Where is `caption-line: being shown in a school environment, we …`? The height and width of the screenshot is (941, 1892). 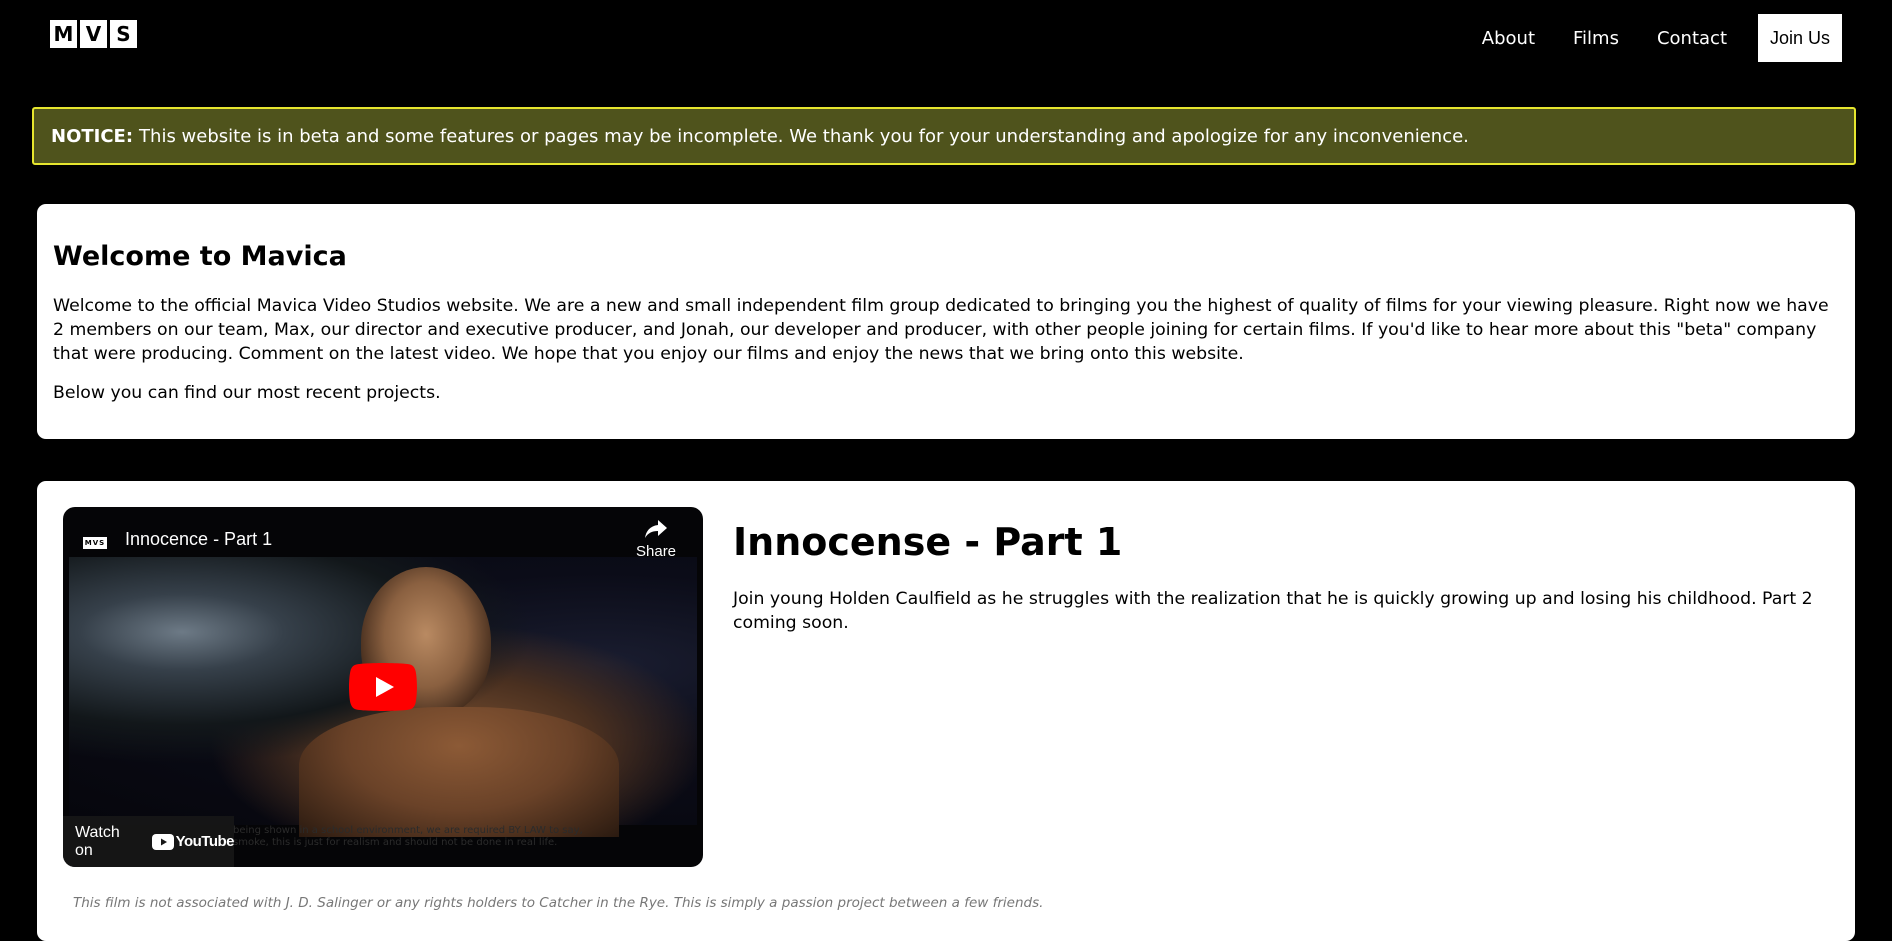 caption-line: being shown in a school environment, we … is located at coordinates (408, 830).